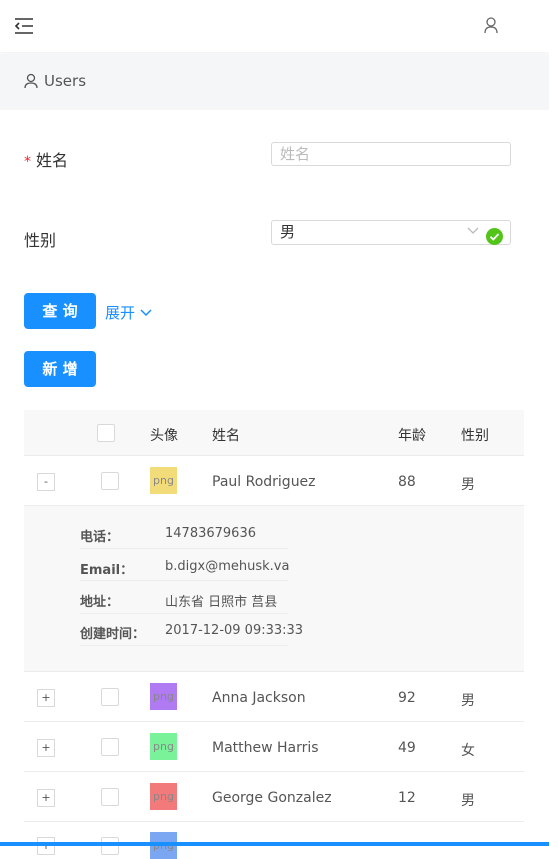 The width and height of the screenshot is (559, 859). Describe the element at coordinates (107, 570) in the screenshot. I see `detail-email-label: Email：` at that location.